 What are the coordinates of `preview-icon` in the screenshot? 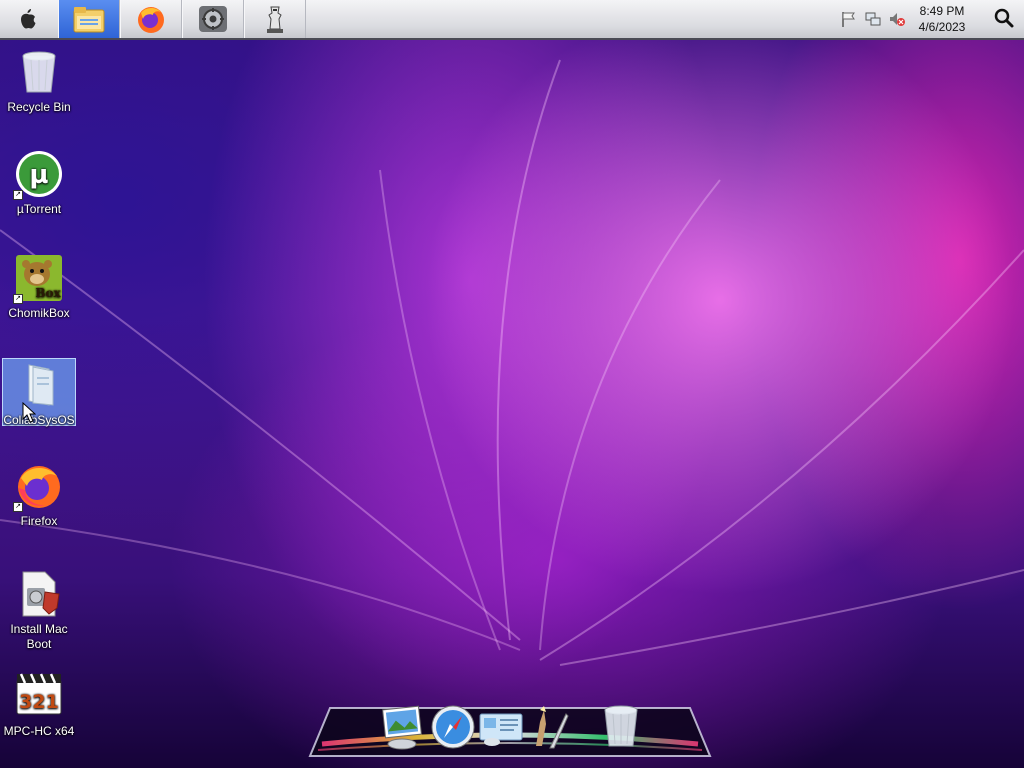 It's located at (402, 727).